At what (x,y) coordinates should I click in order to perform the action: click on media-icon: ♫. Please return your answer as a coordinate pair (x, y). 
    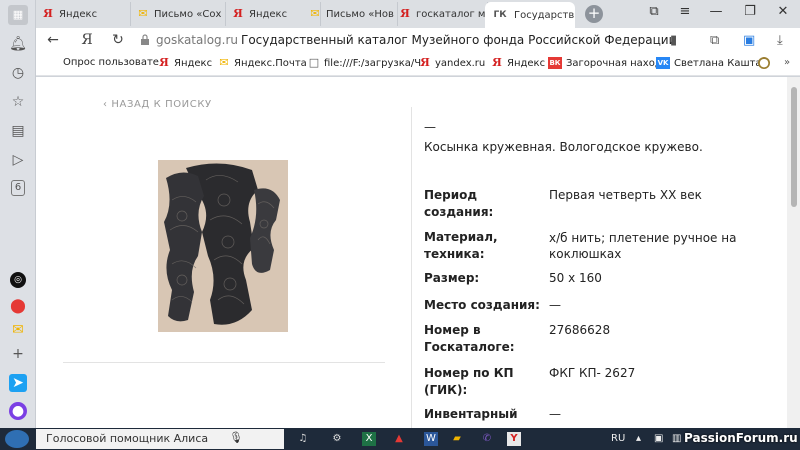
    Looking at the image, I should click on (303, 439).